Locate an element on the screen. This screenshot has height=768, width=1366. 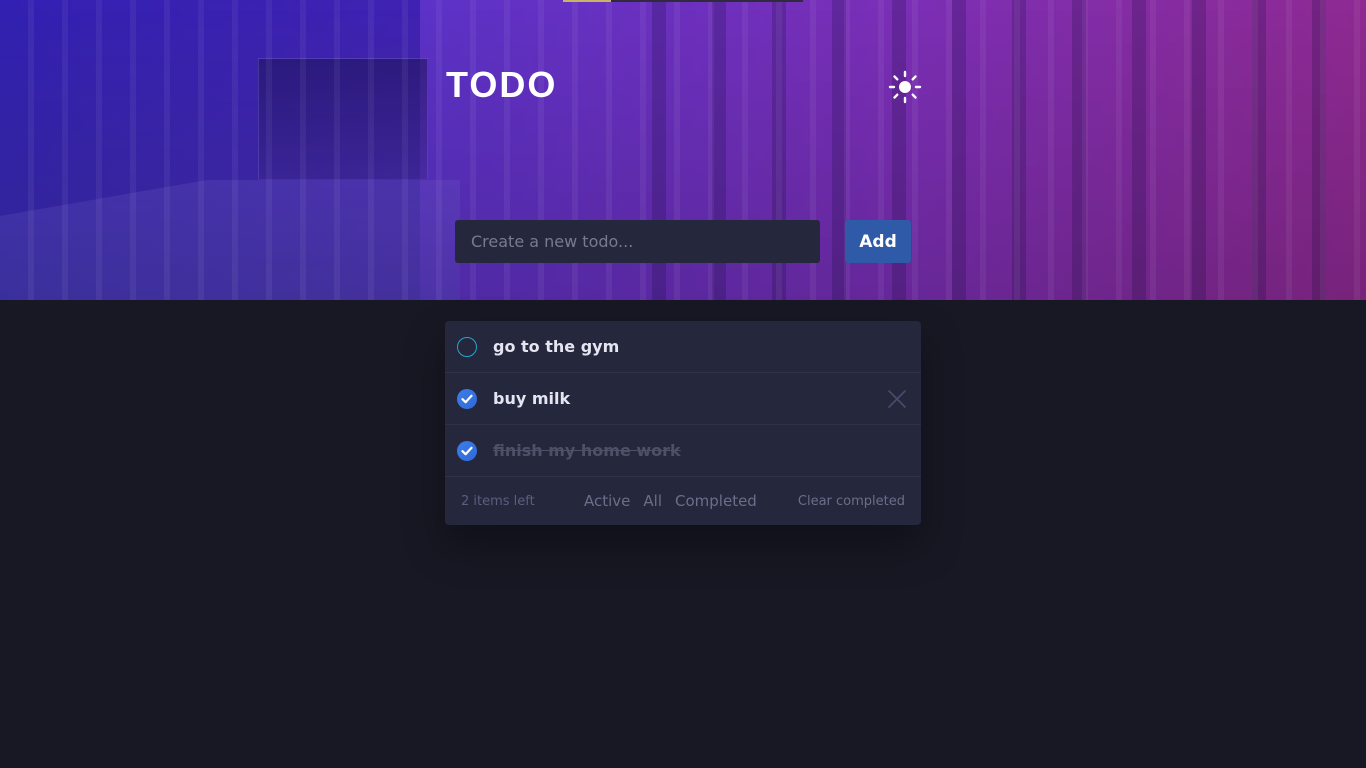
todo-text: buy milk is located at coordinates (532, 398).